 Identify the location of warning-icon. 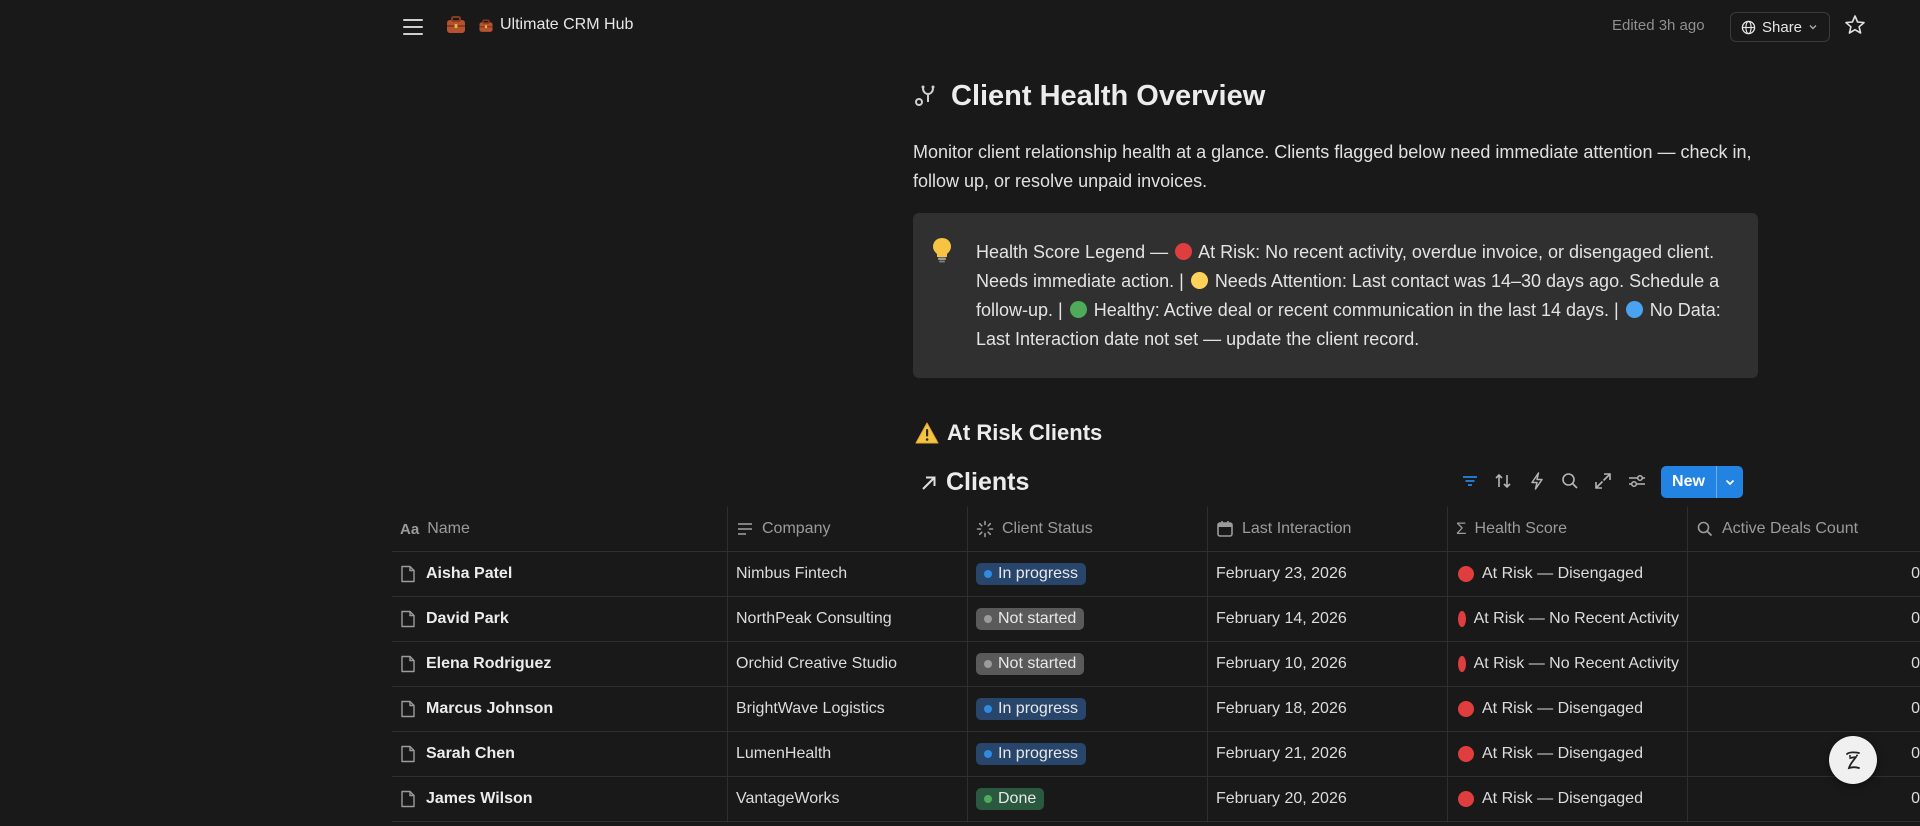
(927, 433).